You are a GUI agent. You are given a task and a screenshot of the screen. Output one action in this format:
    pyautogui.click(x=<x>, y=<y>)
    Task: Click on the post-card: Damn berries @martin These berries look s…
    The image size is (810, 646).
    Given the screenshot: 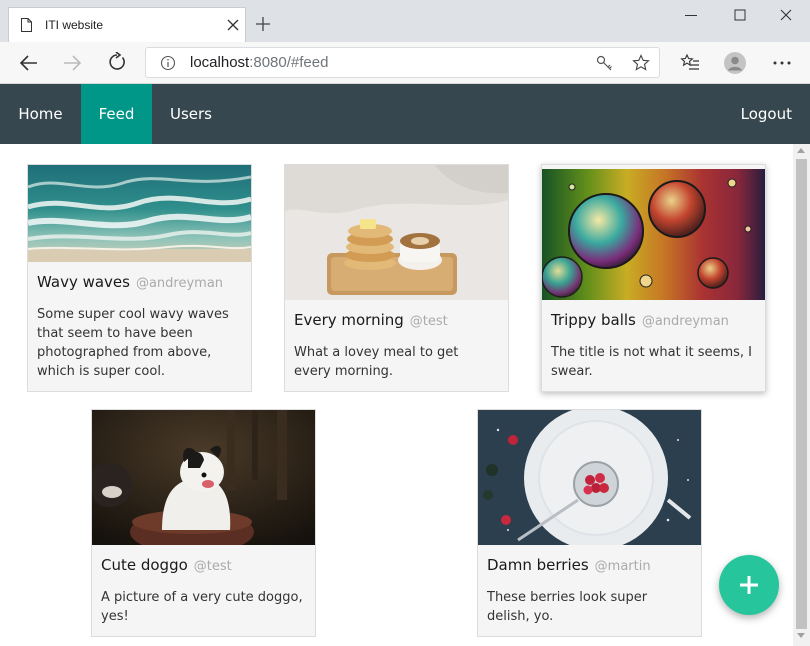 What is the action you would take?
    pyautogui.click(x=589, y=523)
    